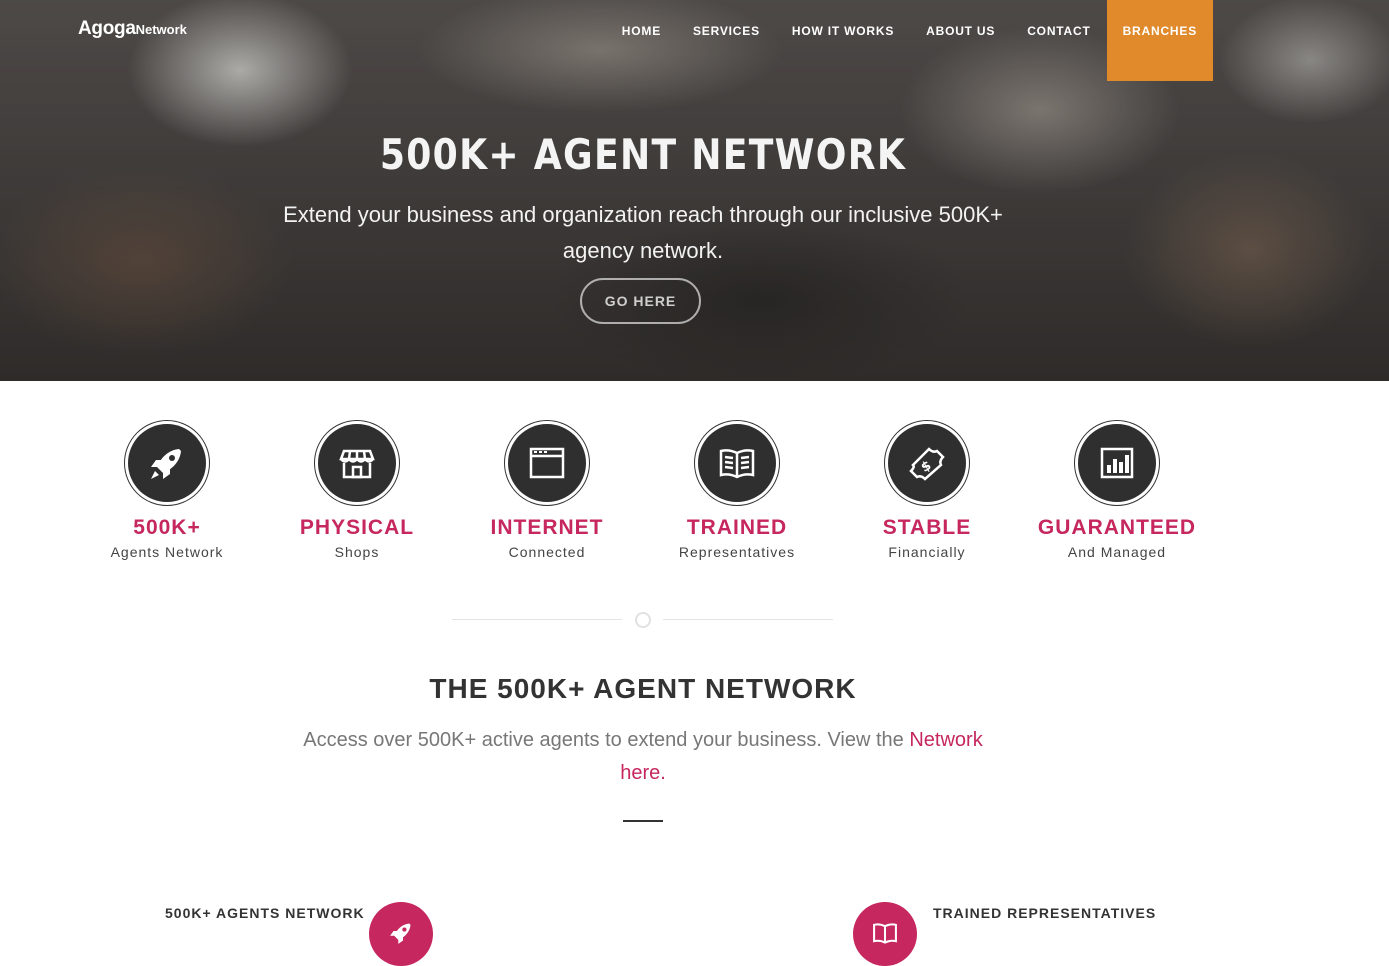  What do you see at coordinates (1117, 552) in the screenshot?
I see `feature-subtitle: And Managed` at bounding box center [1117, 552].